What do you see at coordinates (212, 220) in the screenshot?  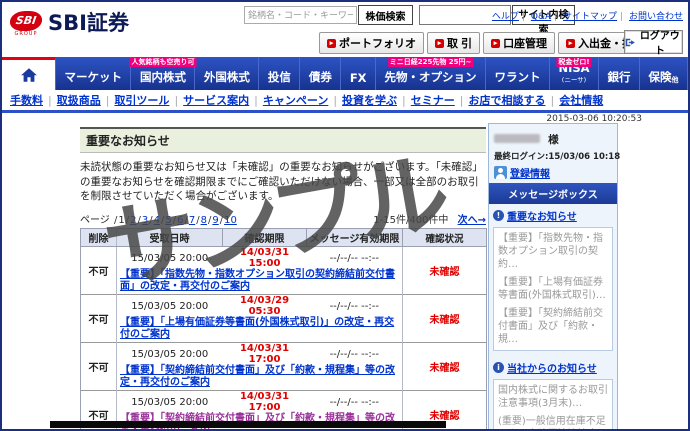 I see `page-link: 9` at bounding box center [212, 220].